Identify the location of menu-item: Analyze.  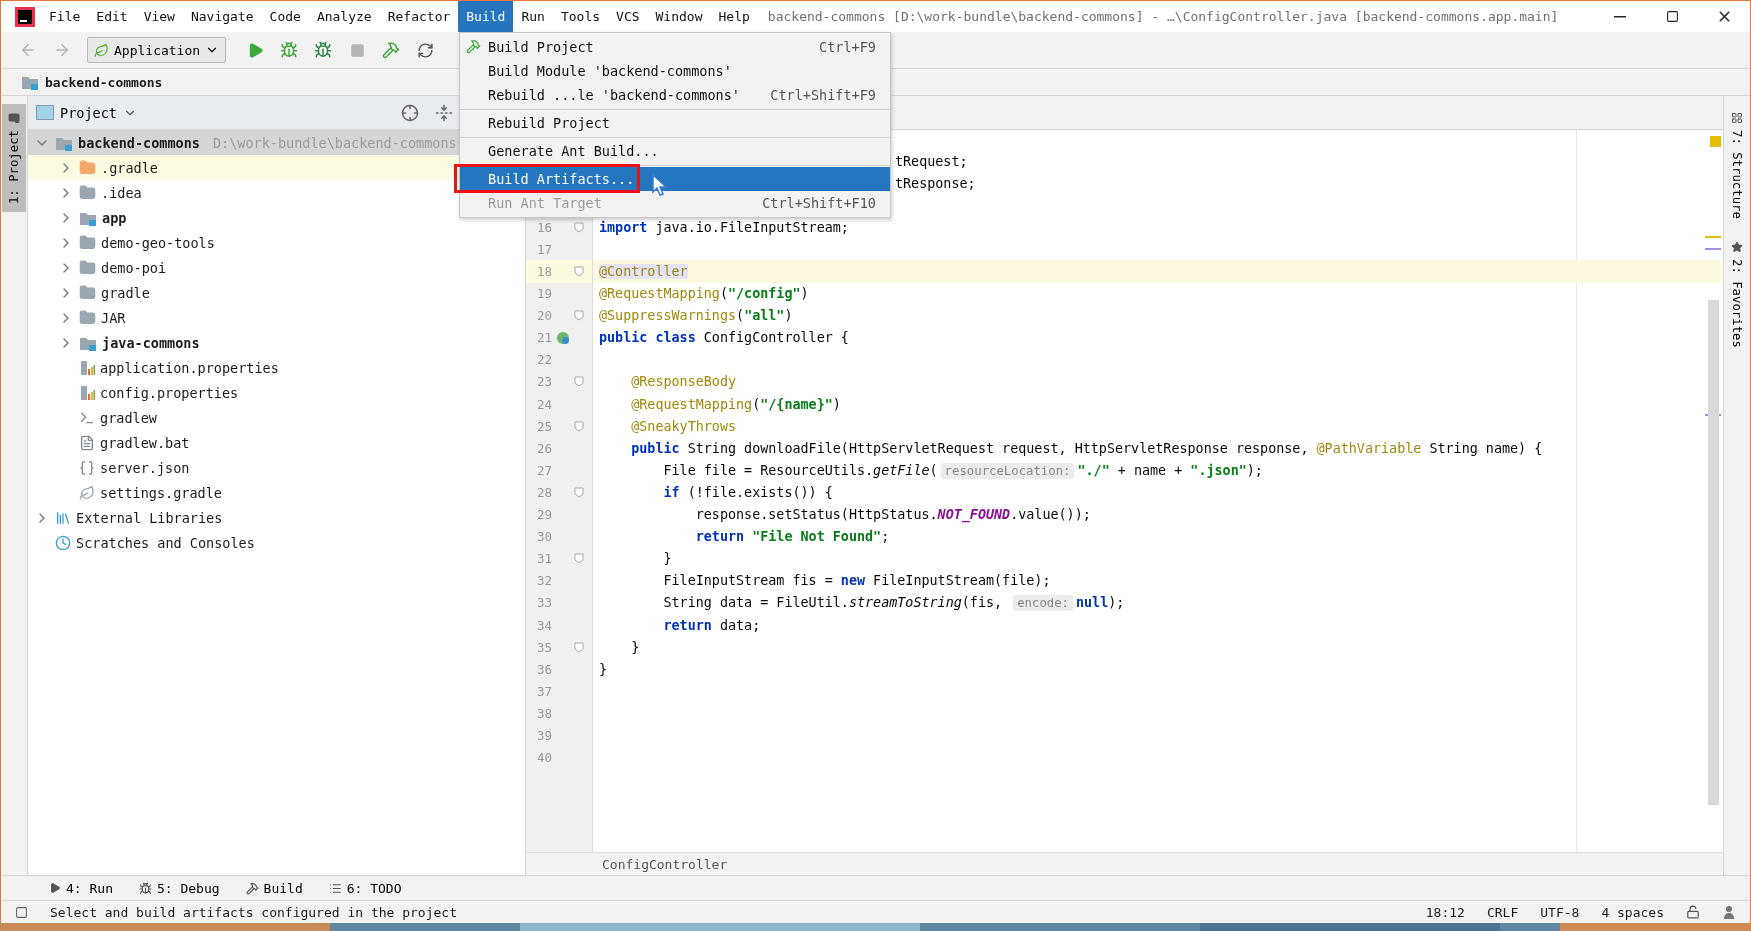
(344, 16).